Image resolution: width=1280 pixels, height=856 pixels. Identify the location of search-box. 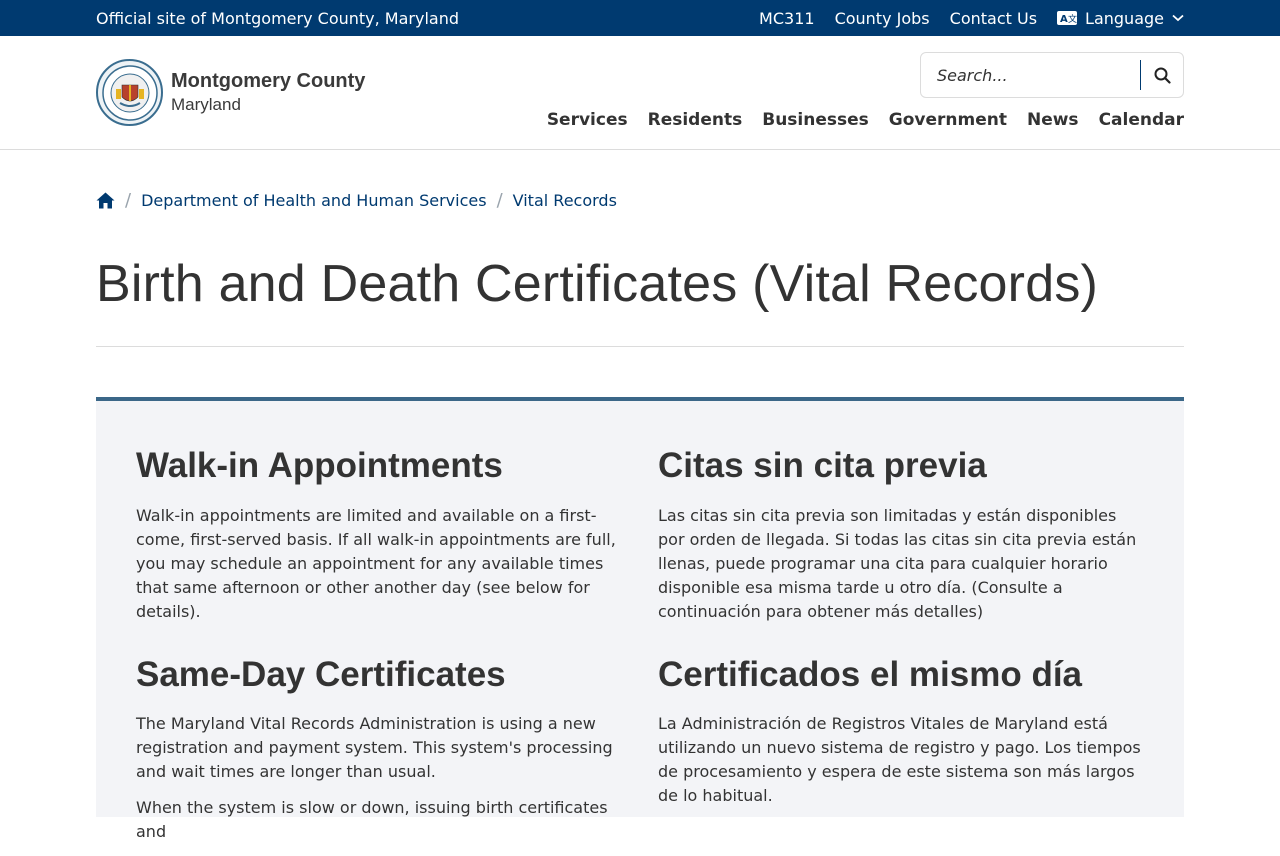
(1052, 75).